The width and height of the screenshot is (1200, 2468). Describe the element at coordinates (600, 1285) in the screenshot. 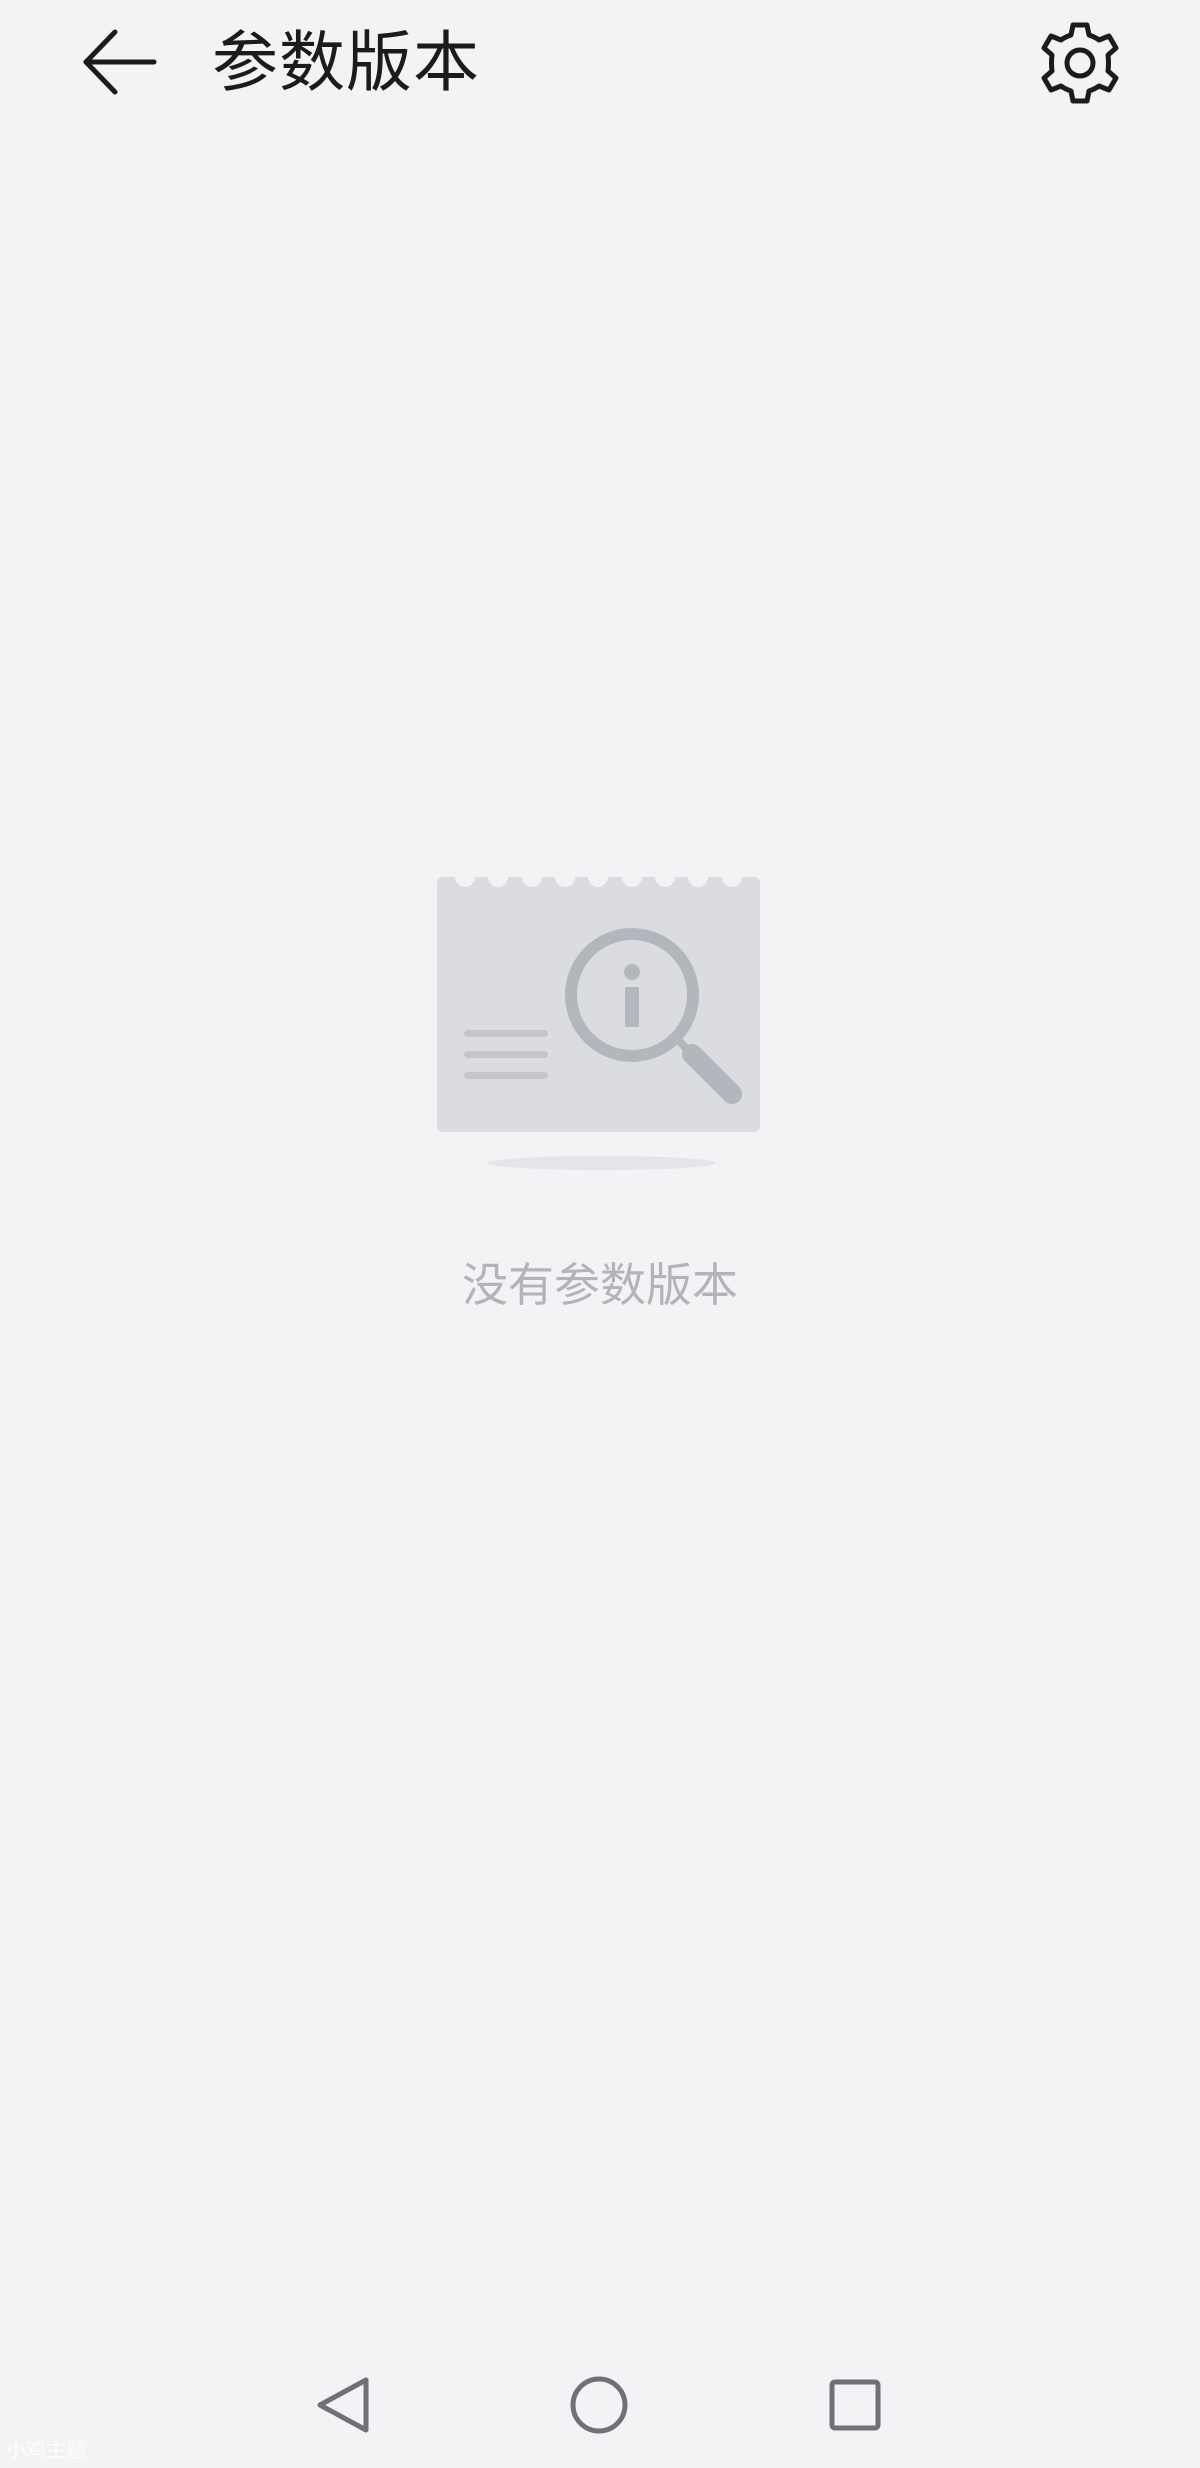

I see `empty-state-message: 没有参数版本` at that location.